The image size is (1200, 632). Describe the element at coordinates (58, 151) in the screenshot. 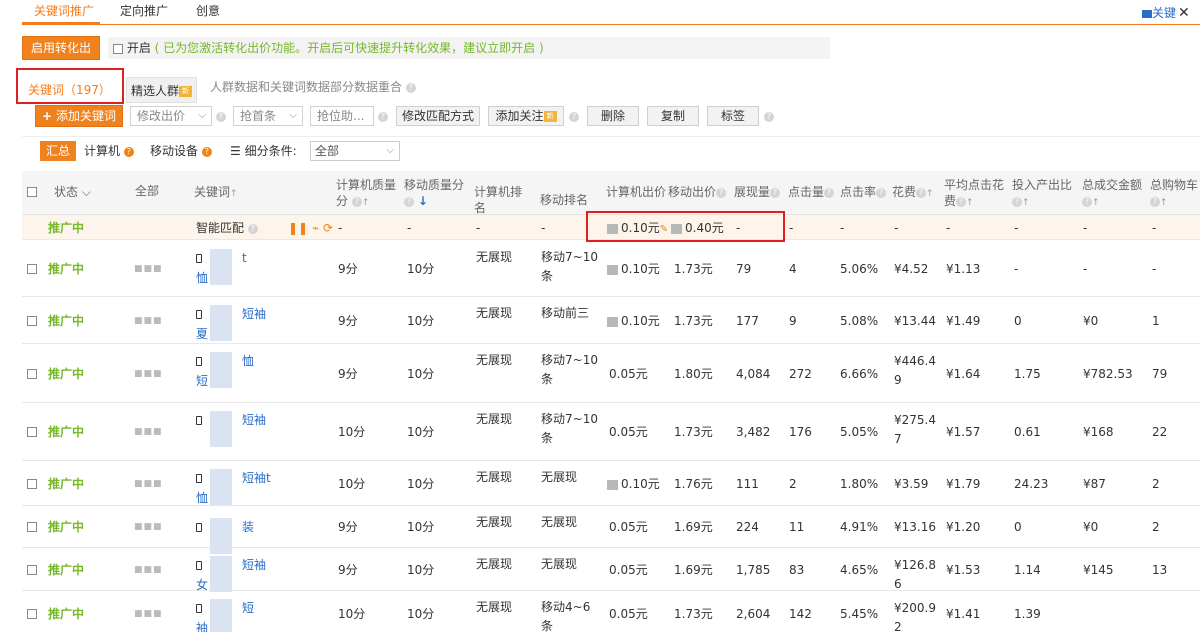

I see `filter-summary: 汇总` at that location.